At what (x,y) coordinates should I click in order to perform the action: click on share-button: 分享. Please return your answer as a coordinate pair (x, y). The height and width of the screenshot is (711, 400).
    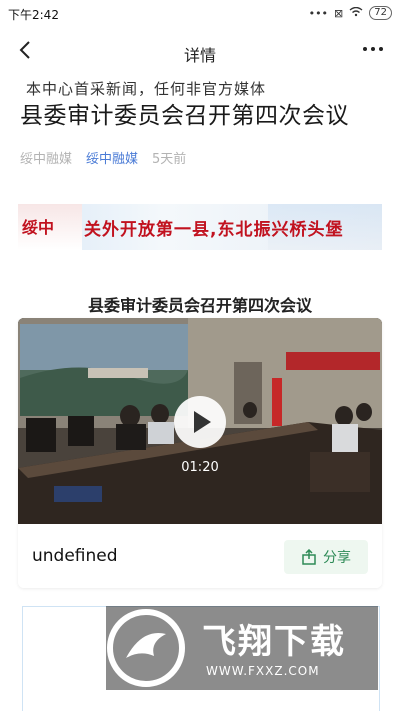
    Looking at the image, I should click on (326, 557).